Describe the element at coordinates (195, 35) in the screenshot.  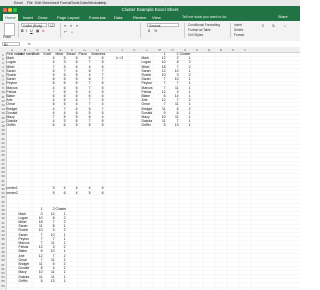
I see `cell-styles-button: Cell Styles` at that location.